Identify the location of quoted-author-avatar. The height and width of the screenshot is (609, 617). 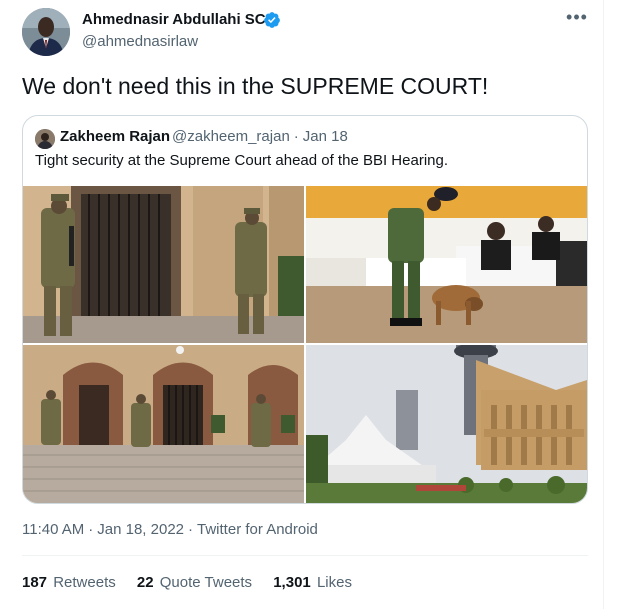
(45, 139).